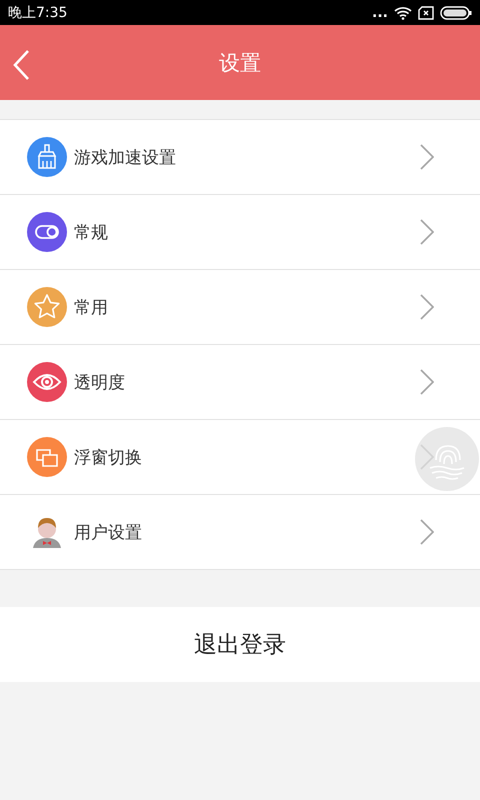  Describe the element at coordinates (240, 157) in the screenshot. I see `settings-row: 游戏加速设置` at that location.